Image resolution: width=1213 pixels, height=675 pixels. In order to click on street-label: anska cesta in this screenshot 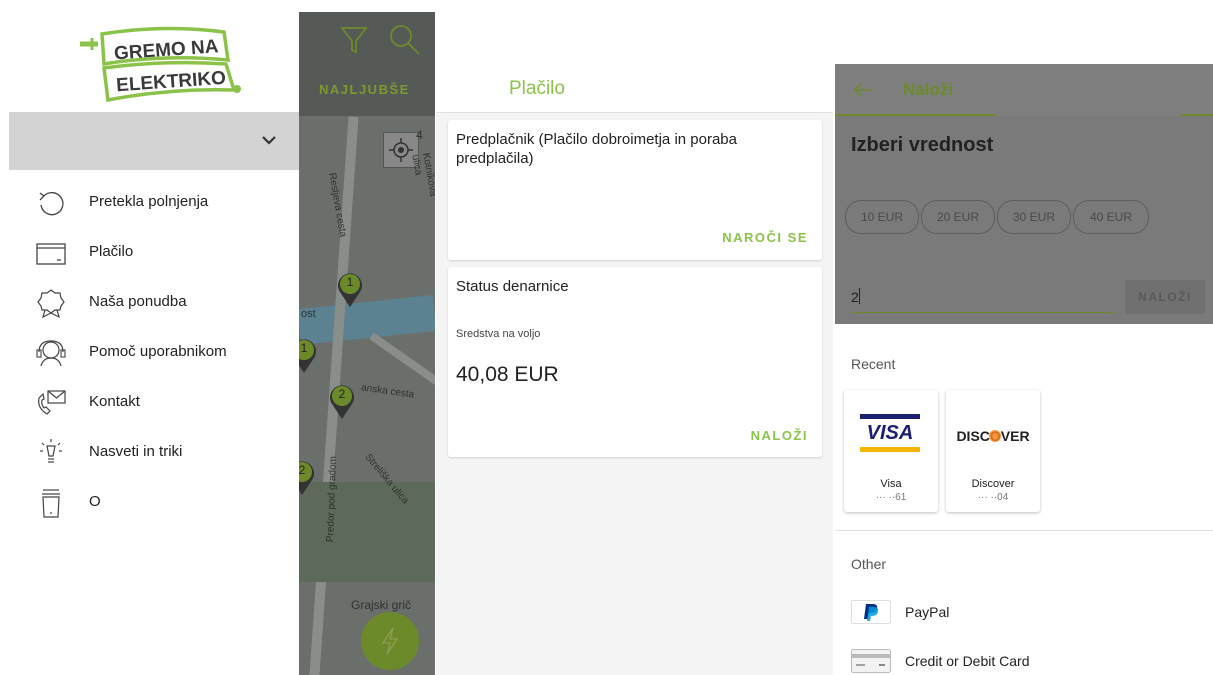, I will do `click(387, 391)`.